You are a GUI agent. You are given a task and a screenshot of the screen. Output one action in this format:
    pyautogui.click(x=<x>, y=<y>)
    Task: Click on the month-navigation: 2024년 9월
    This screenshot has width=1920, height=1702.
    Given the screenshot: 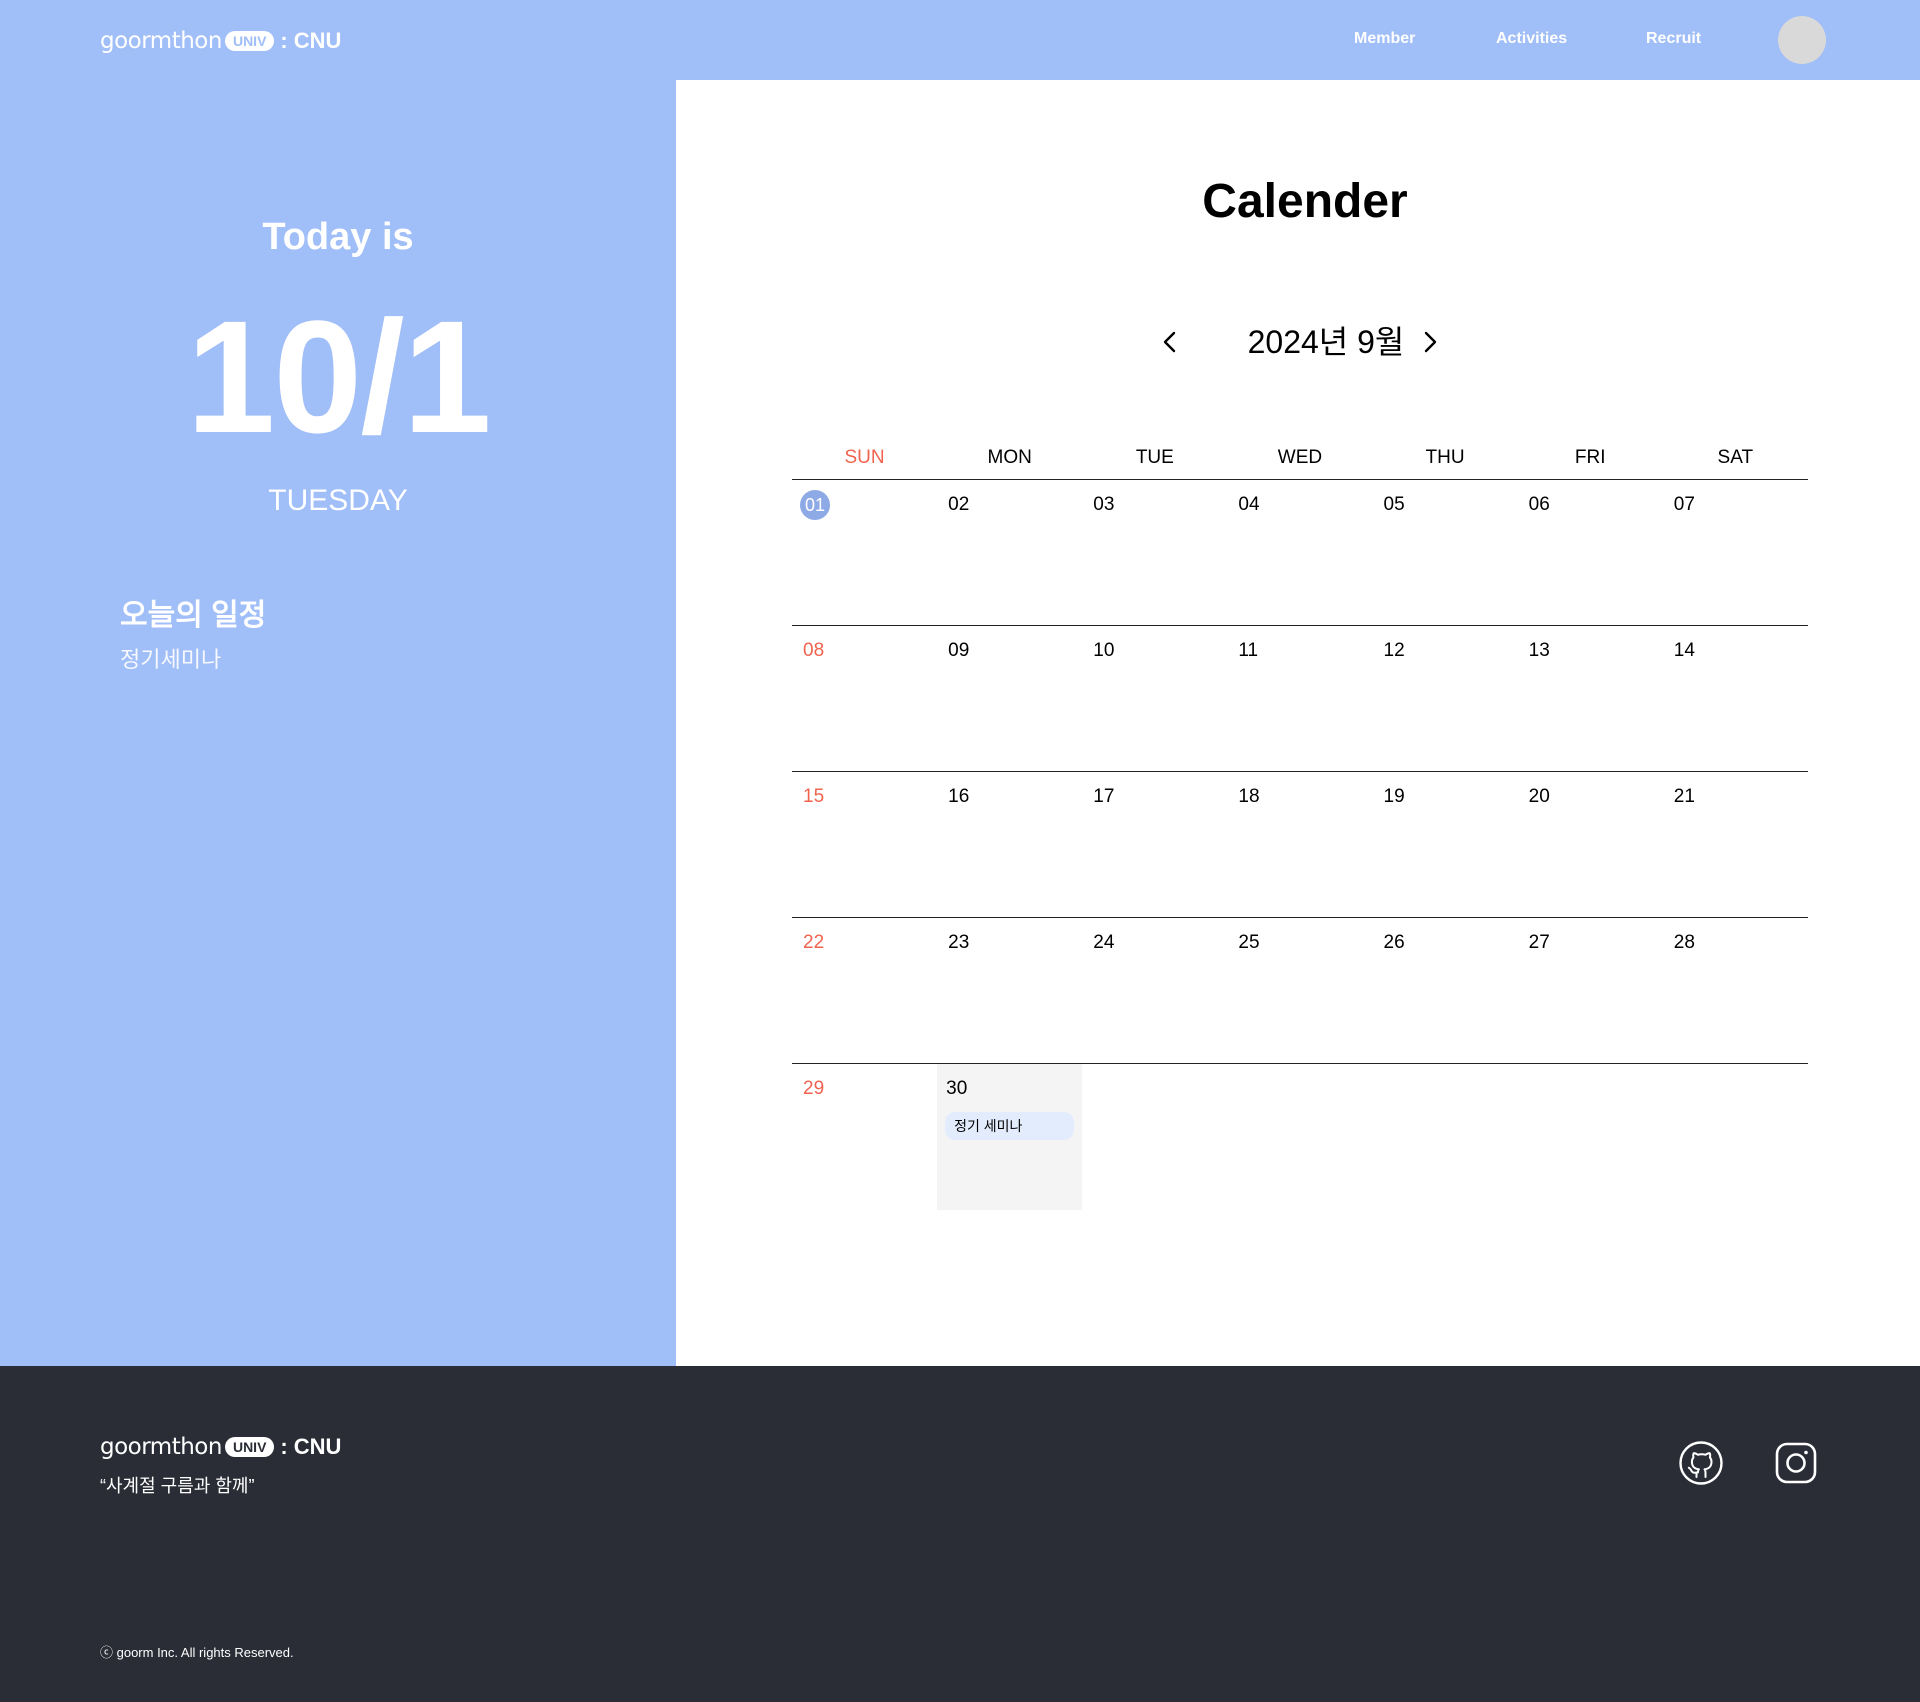 What is the action you would take?
    pyautogui.click(x=1298, y=343)
    